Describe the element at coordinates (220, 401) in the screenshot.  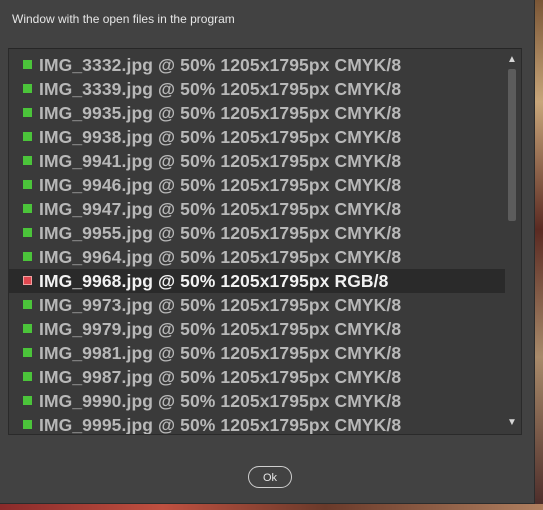
I see `file-list-item-label: IMG_9990.jpg @ 50% 1205x1795px CMYK/8` at that location.